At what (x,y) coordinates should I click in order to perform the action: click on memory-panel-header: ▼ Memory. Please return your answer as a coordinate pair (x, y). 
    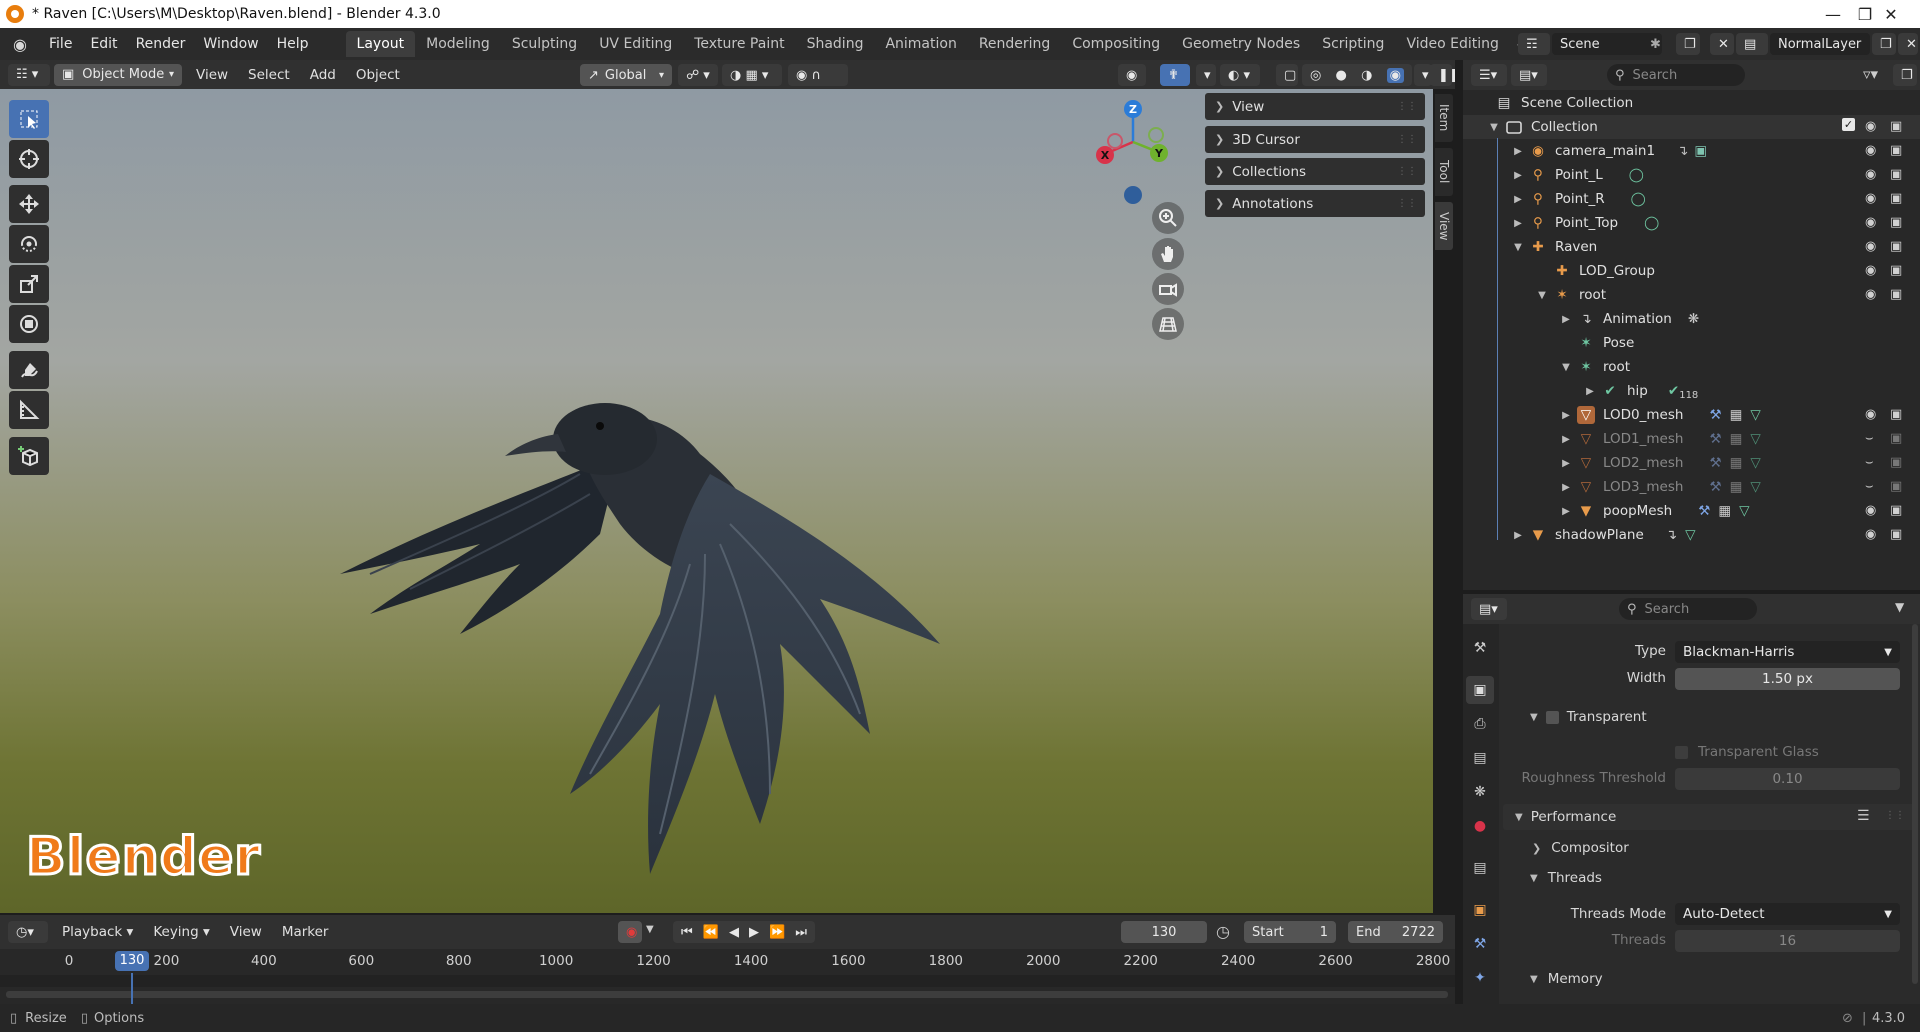
    Looking at the image, I should click on (1566, 979).